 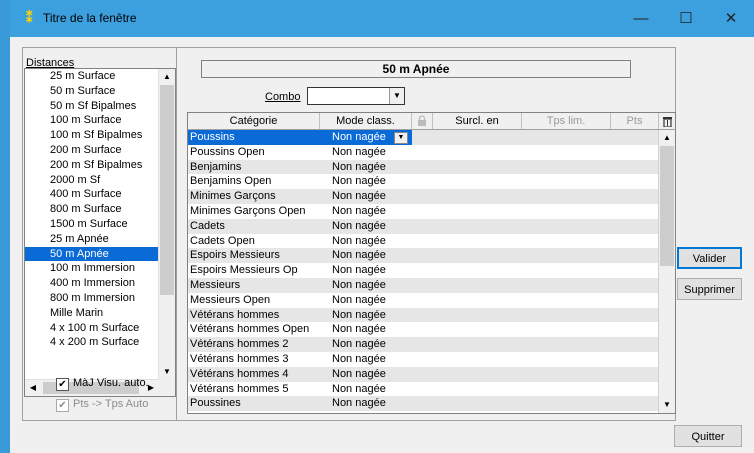 I want to click on grid-scroll-up-icon: ▲, so click(x=667, y=138).